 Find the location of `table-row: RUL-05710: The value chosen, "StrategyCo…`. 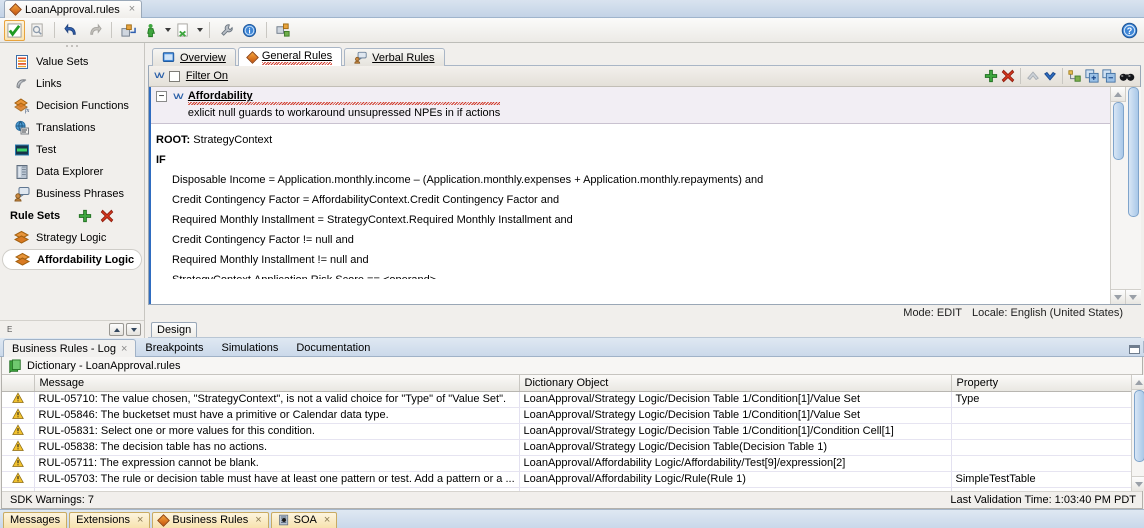

table-row: RUL-05710: The value chosen, "StrategyCo… is located at coordinates (566, 399).